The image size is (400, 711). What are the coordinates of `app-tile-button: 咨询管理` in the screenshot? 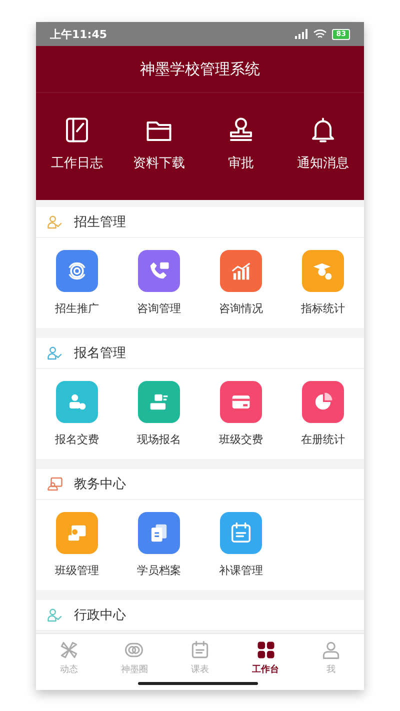 It's located at (159, 283).